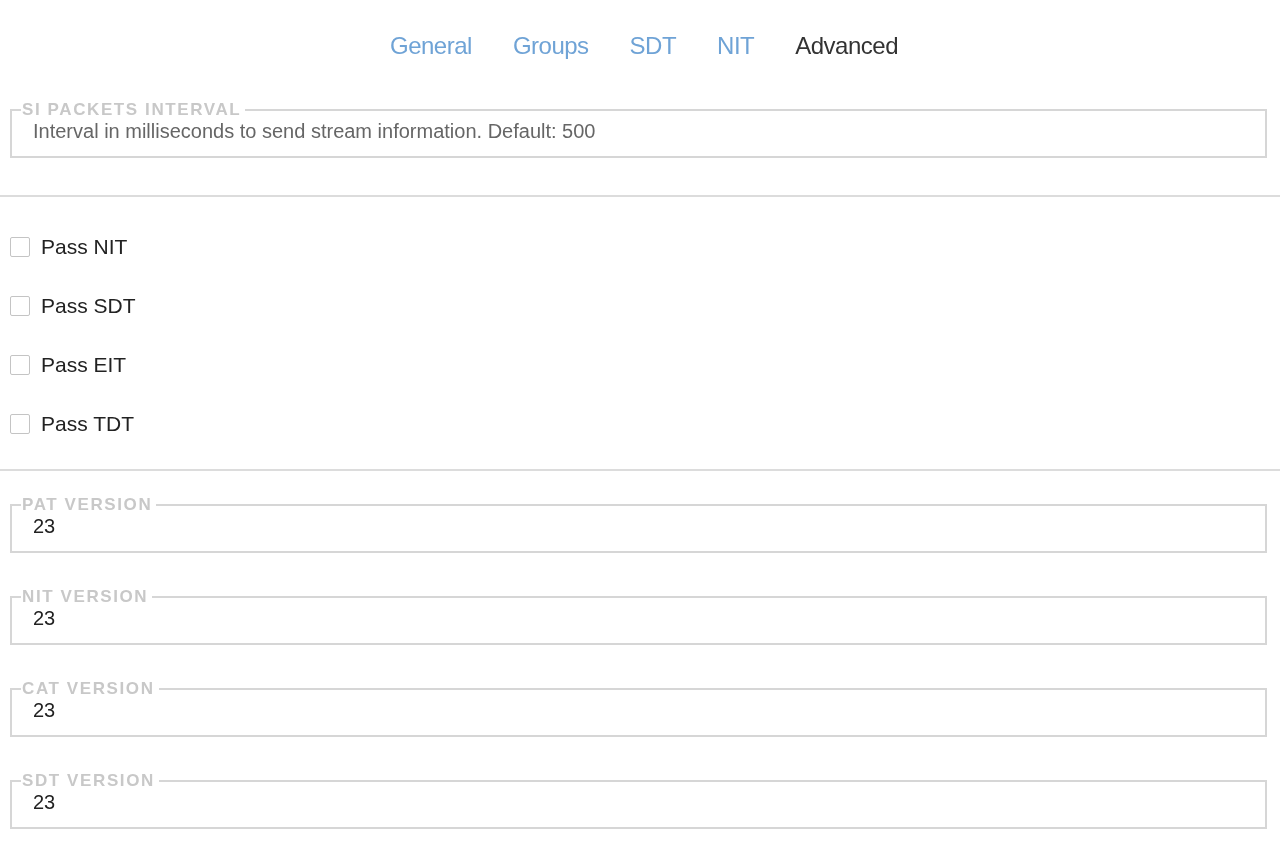  Describe the element at coordinates (88, 305) in the screenshot. I see `checkbox-label: Pass SDT` at that location.